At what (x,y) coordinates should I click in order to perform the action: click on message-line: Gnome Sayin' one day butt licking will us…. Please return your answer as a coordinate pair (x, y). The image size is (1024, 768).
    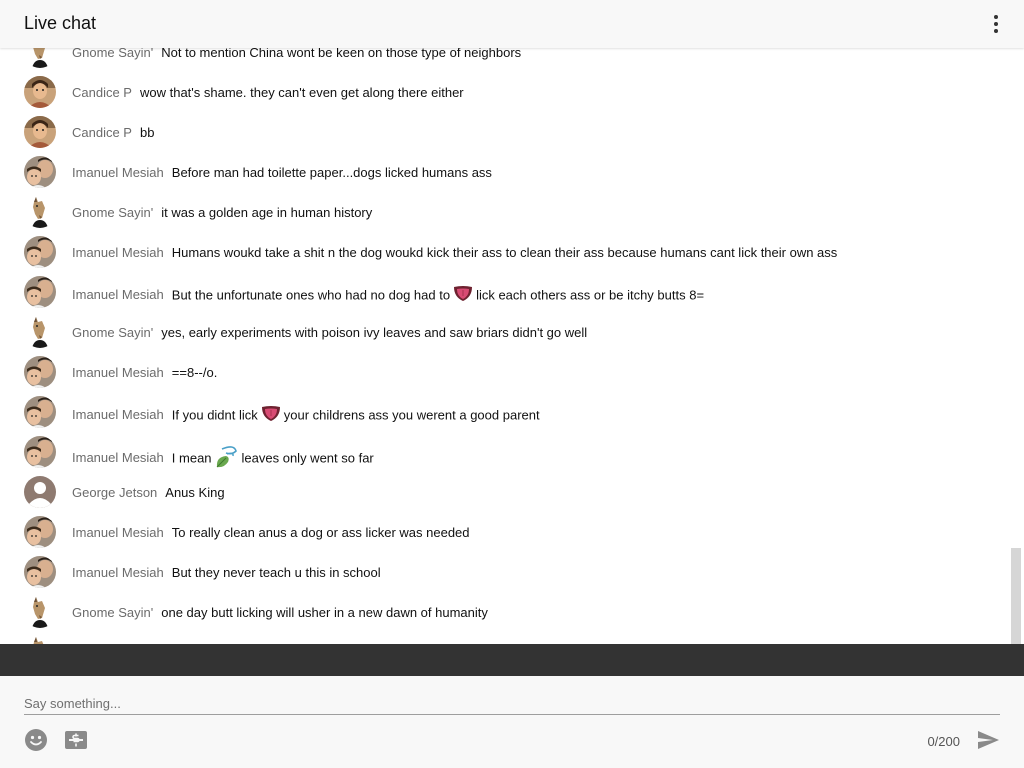
    Looking at the image, I should click on (280, 613).